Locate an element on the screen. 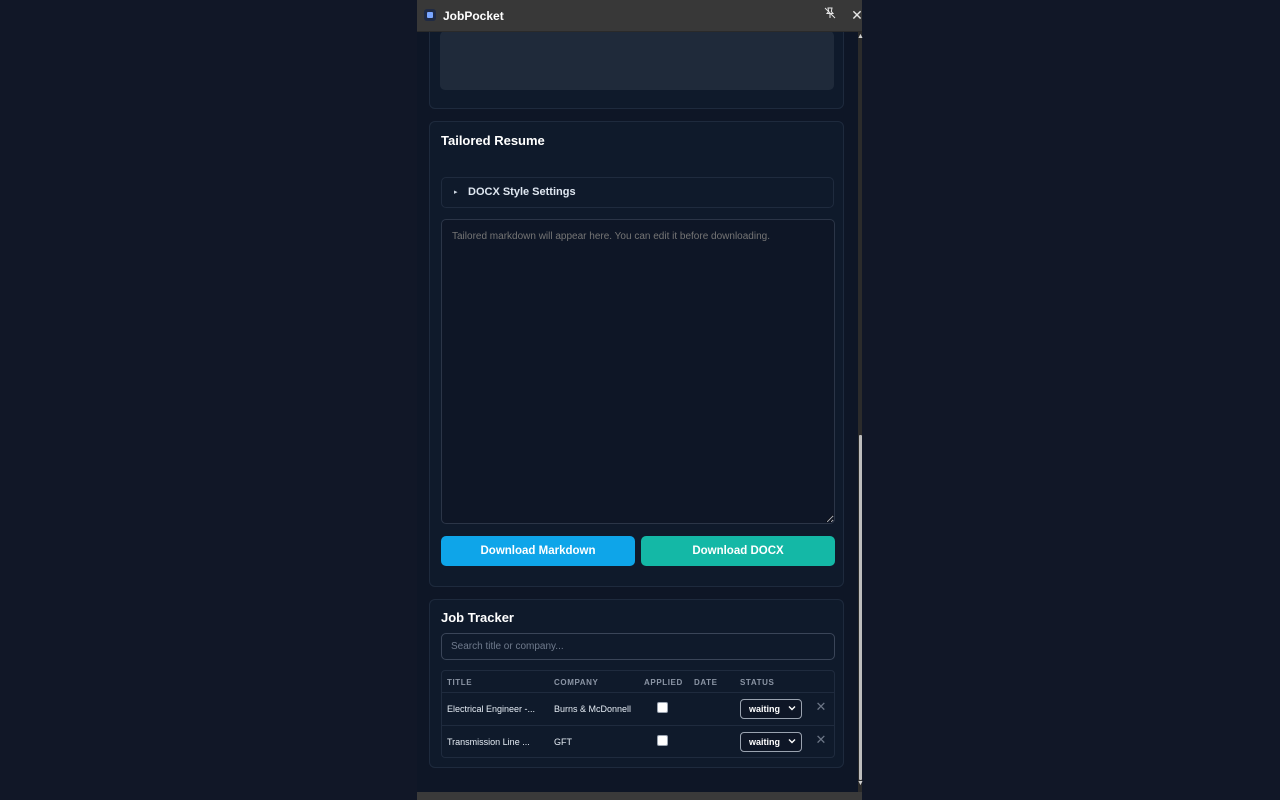 Image resolution: width=1280 pixels, height=800 pixels. scroll-down-icon: ▼ is located at coordinates (860, 784).